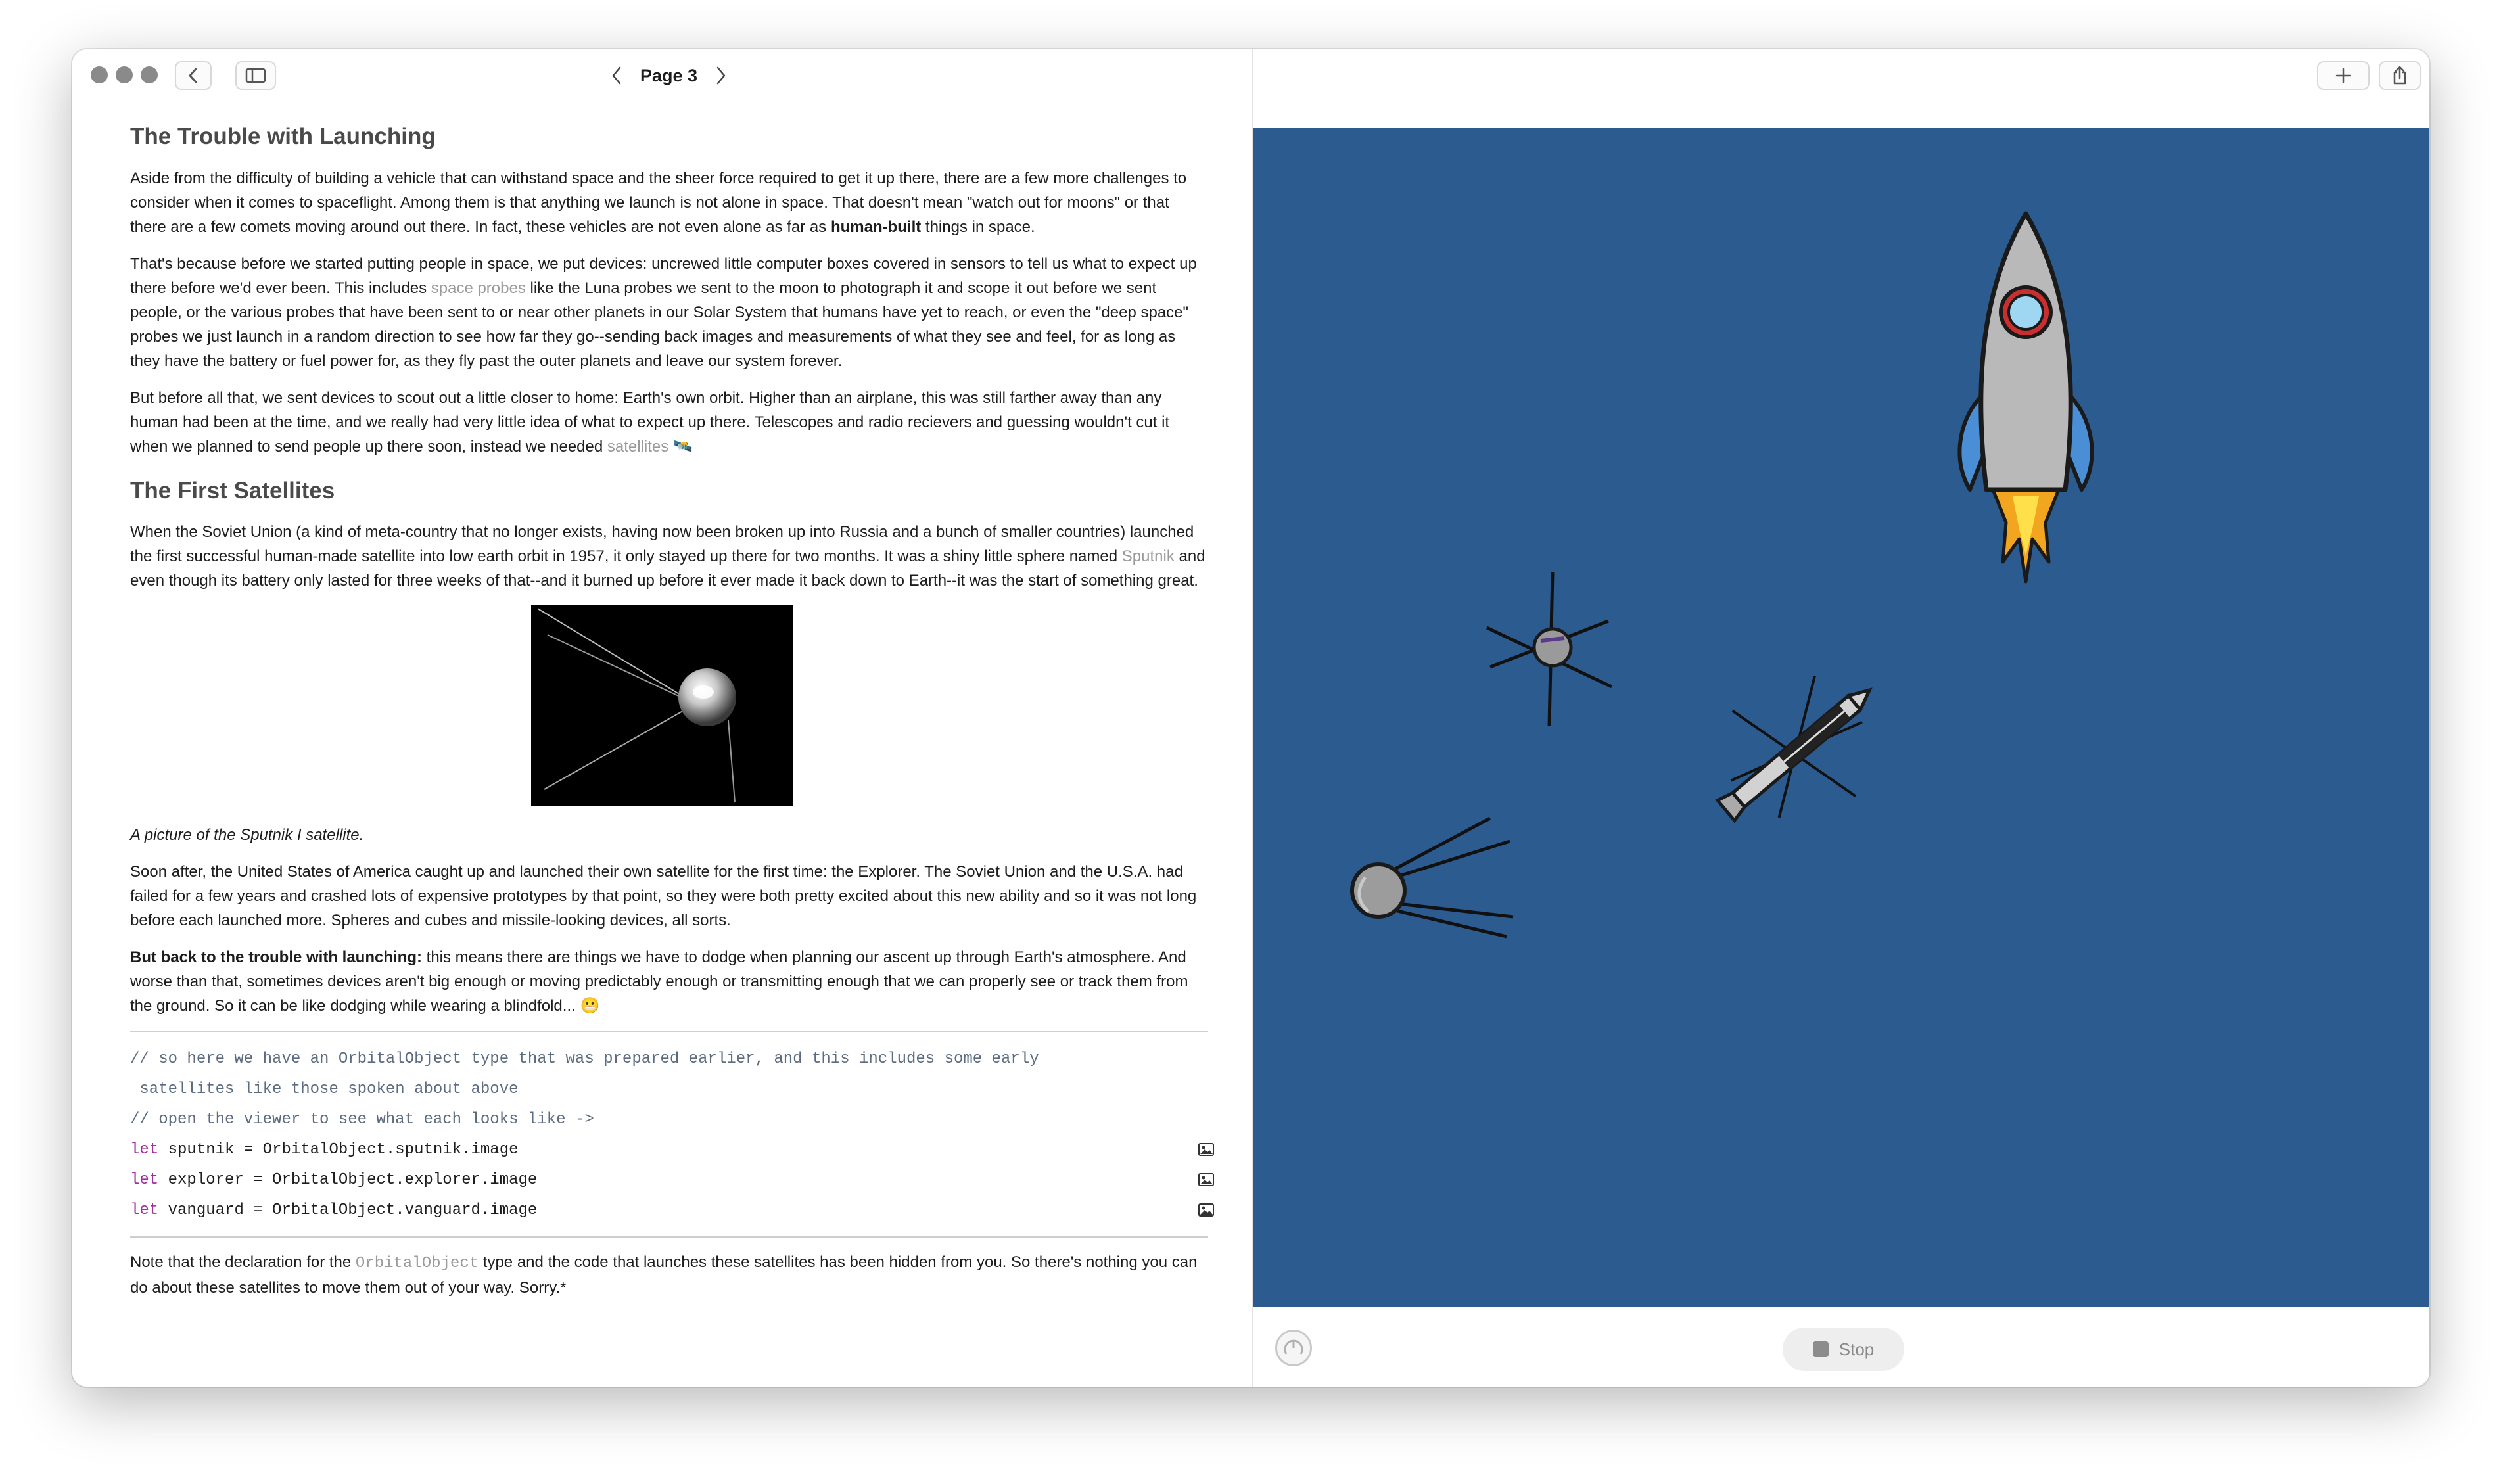 The height and width of the screenshot is (1484, 2503). I want to click on close-window-button, so click(99, 75).